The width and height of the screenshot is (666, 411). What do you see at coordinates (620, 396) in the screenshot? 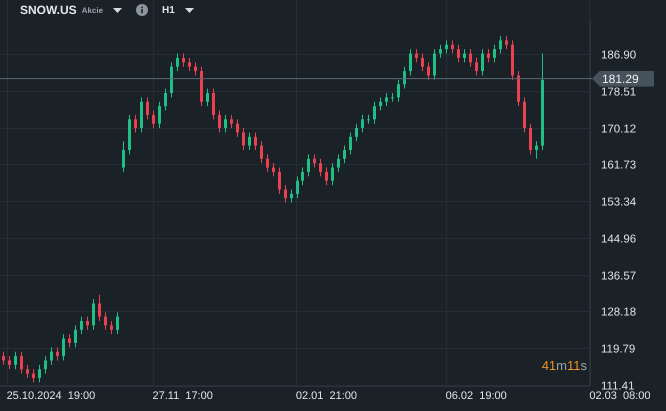
I see `time-axis-label: 02.03 08:00` at bounding box center [620, 396].